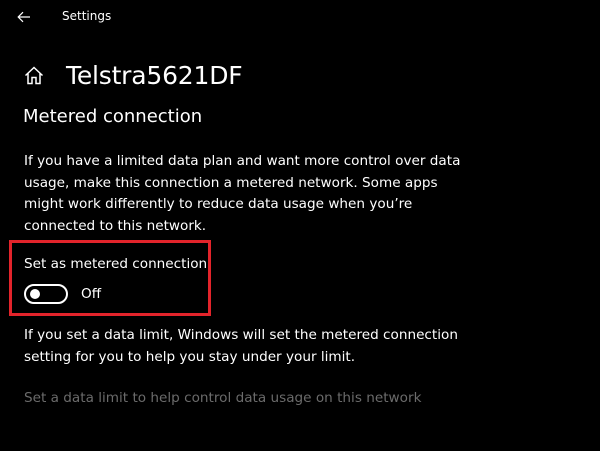 This screenshot has height=451, width=600. Describe the element at coordinates (35, 294) in the screenshot. I see `toggle-knob` at that location.